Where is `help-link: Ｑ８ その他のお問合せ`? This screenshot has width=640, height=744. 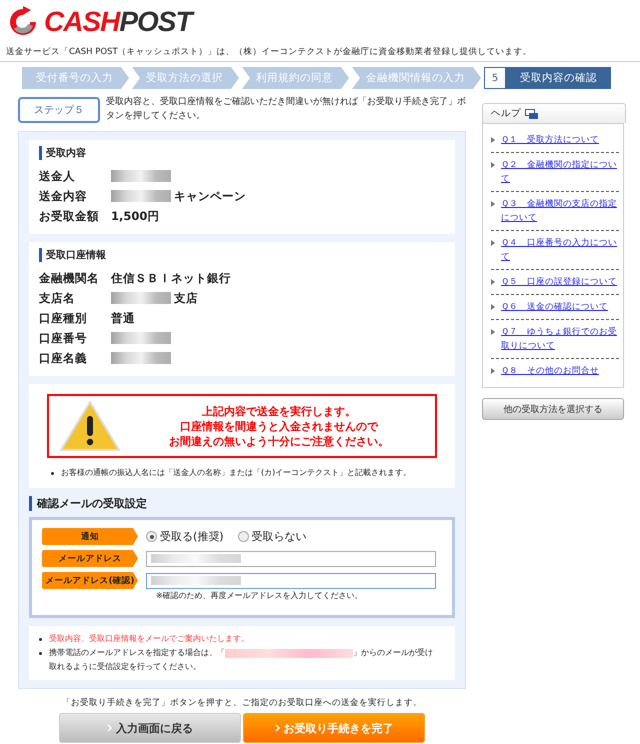 help-link: Ｑ８ その他のお問合せ is located at coordinates (550, 371).